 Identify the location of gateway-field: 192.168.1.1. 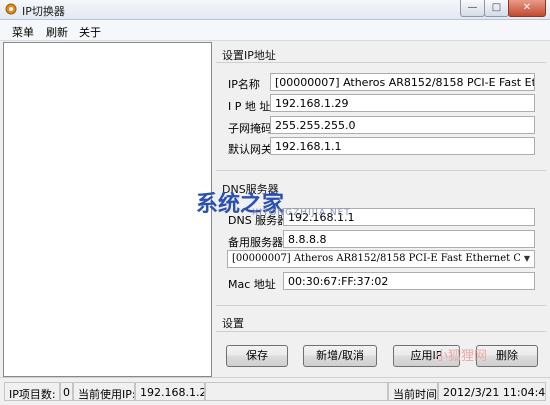
(402, 146).